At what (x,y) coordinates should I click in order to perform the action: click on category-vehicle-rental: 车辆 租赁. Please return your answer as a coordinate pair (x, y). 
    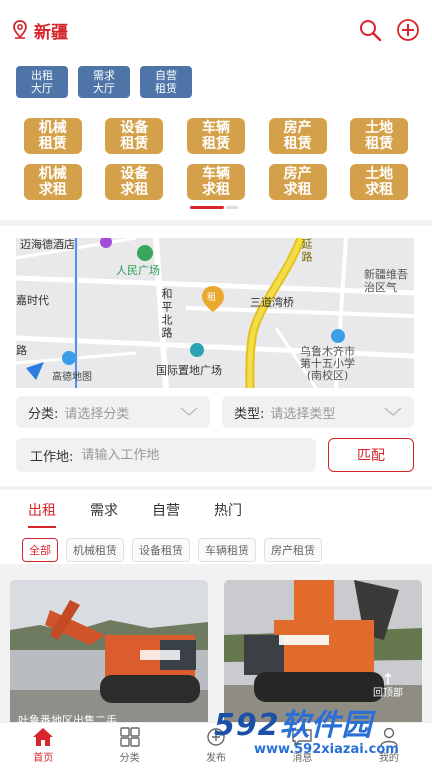
    Looking at the image, I should click on (215, 136).